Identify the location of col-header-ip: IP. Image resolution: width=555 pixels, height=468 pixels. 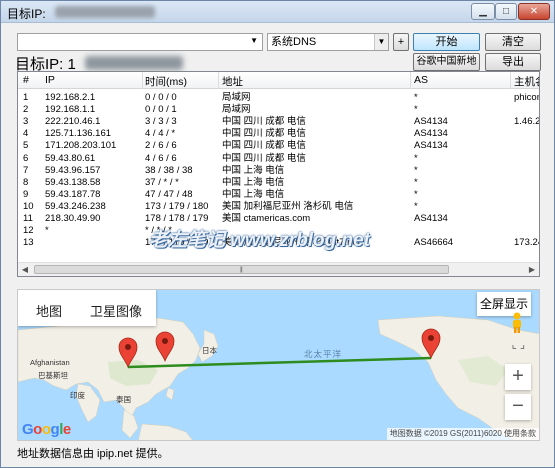
(50, 80).